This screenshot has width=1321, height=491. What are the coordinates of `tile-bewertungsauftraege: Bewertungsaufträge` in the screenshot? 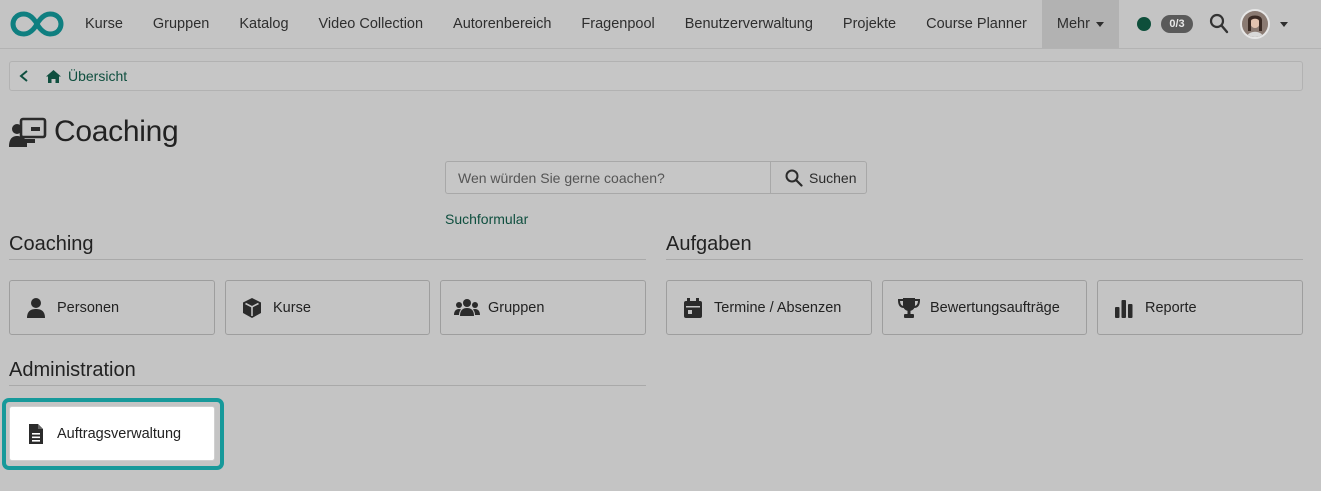 It's located at (984, 307).